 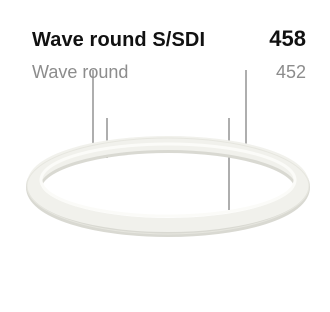 What do you see at coordinates (287, 38) in the screenshot?
I see `product-code: 458` at bounding box center [287, 38].